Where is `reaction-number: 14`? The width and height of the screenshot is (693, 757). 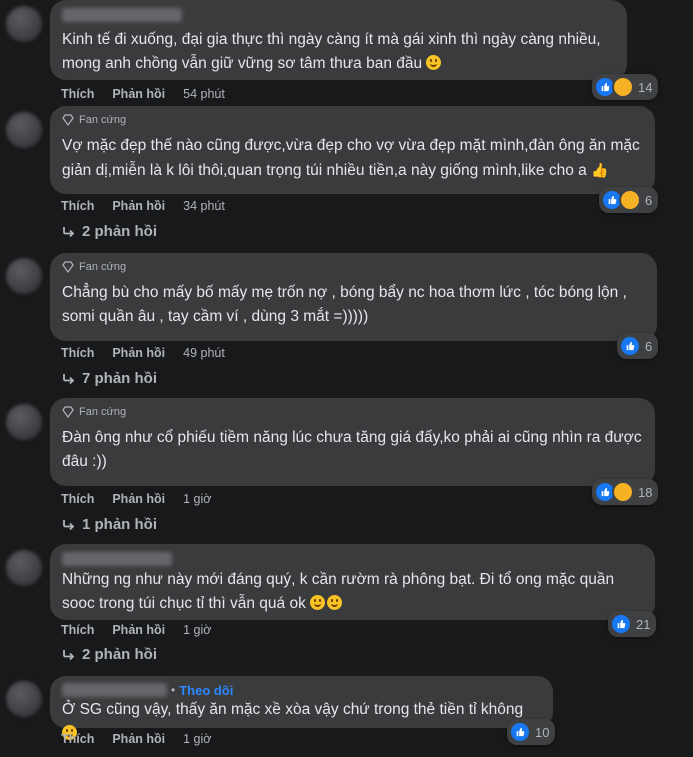
reaction-number: 14 is located at coordinates (645, 87).